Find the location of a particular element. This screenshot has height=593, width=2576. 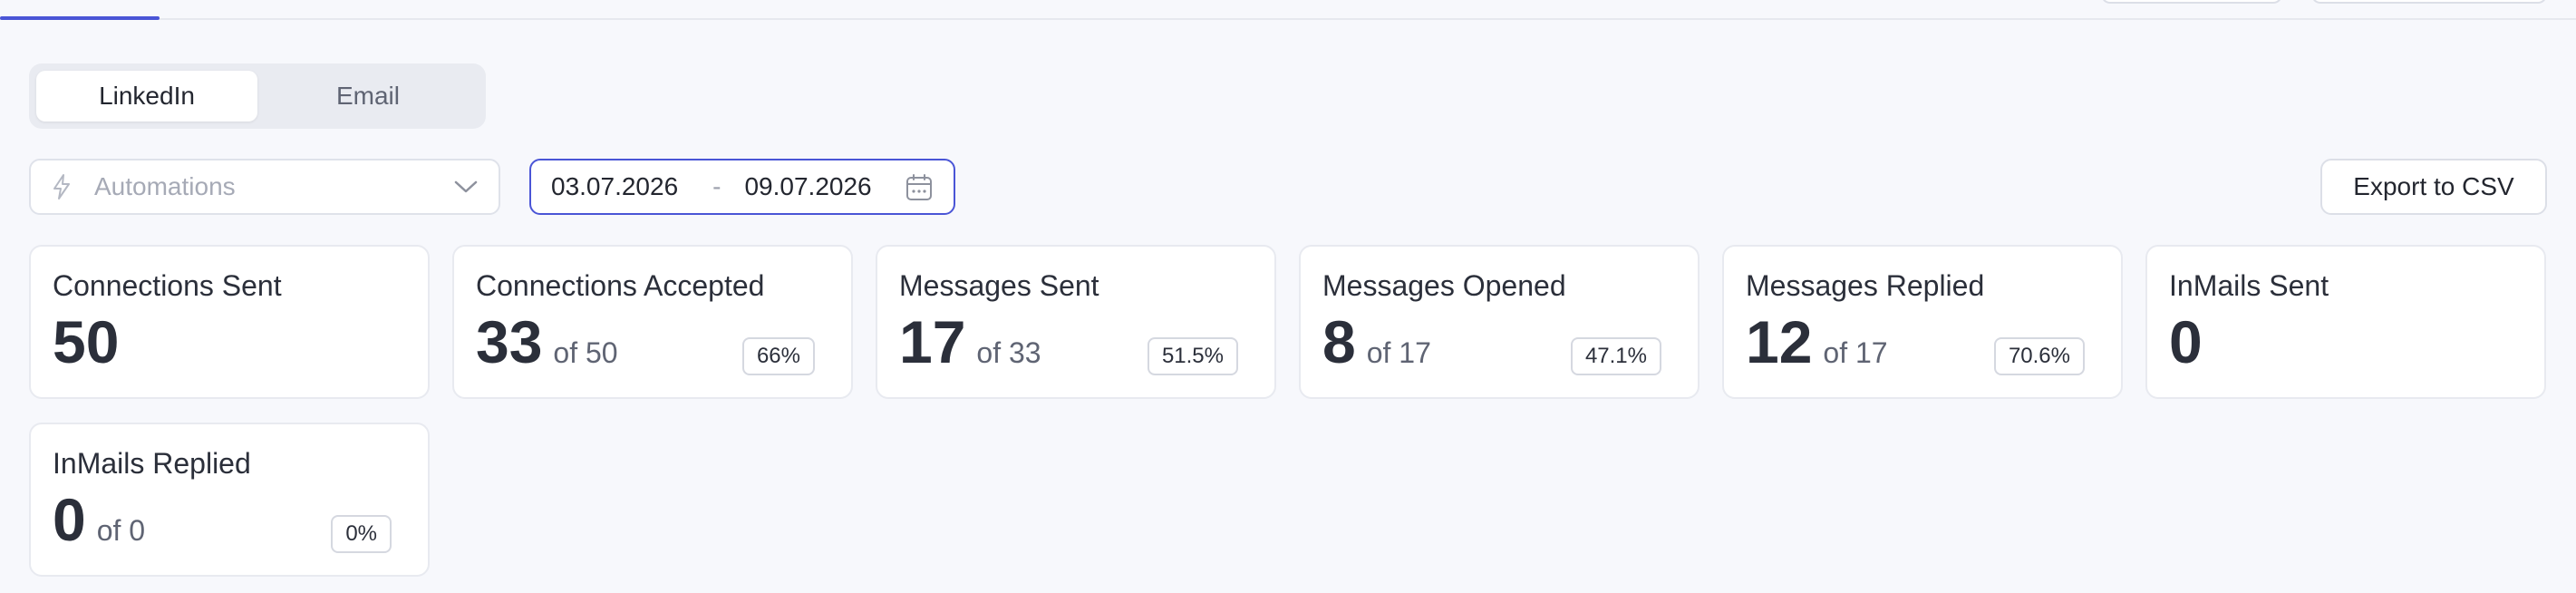

stat-card-messages-opened: Messages Opened 8 of 17 47.1% is located at coordinates (1499, 322).